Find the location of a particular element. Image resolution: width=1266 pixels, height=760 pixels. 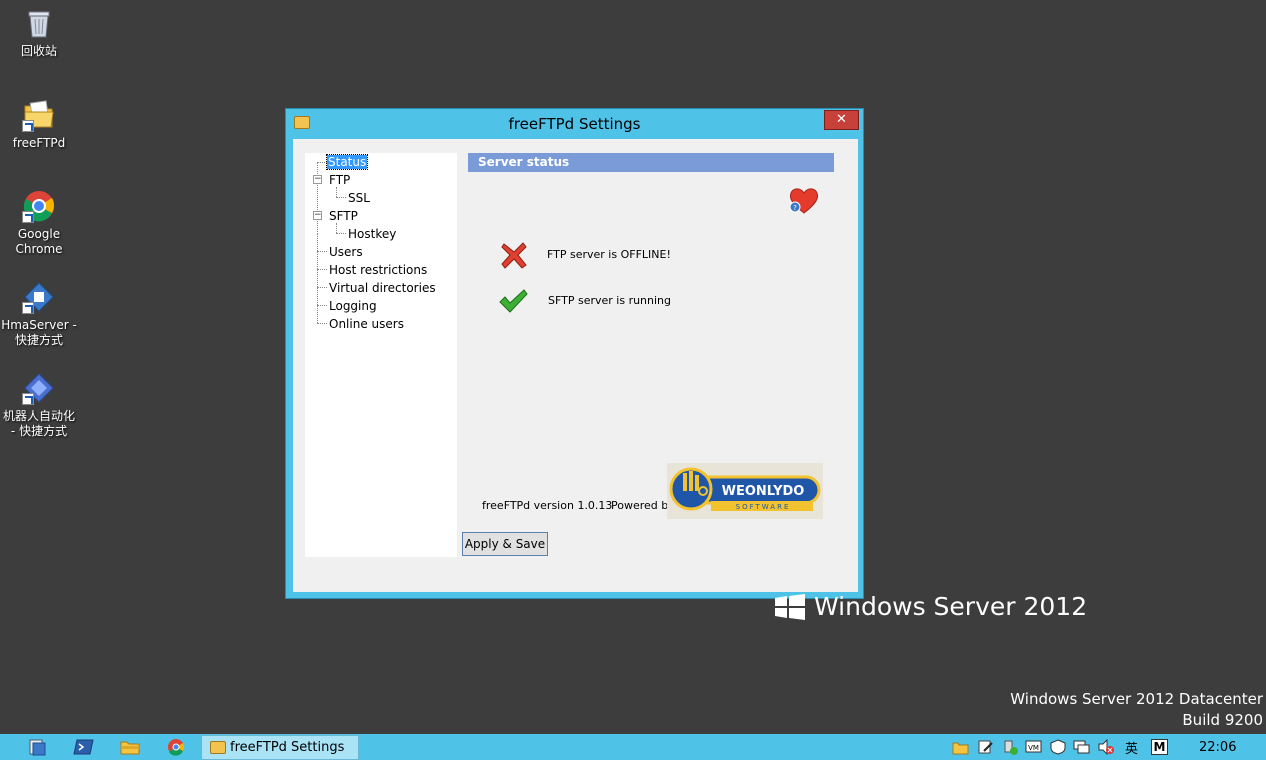

desktop-icon-freeftpd: freeFTPd is located at coordinates (39, 124).